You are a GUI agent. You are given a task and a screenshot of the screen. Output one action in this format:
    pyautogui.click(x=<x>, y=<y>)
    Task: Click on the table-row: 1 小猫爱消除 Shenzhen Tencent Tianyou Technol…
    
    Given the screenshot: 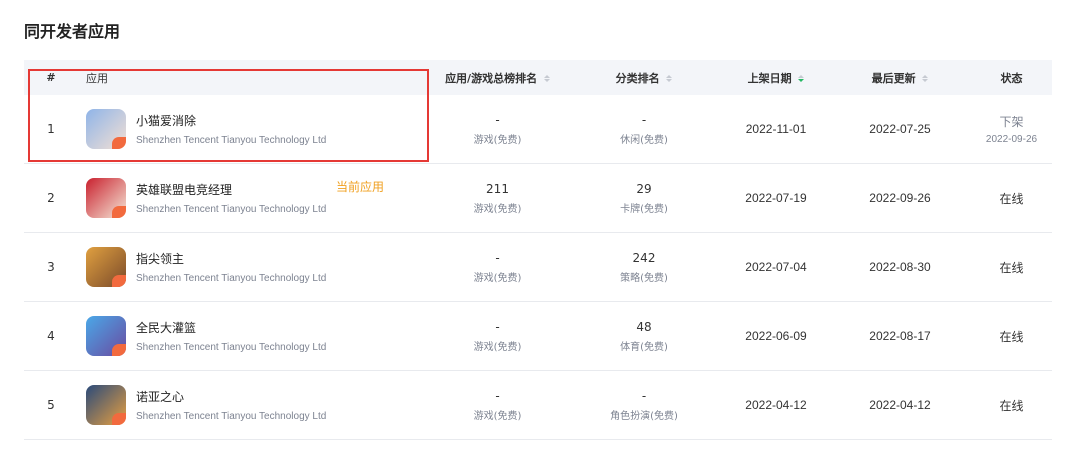 What is the action you would take?
    pyautogui.click(x=538, y=129)
    